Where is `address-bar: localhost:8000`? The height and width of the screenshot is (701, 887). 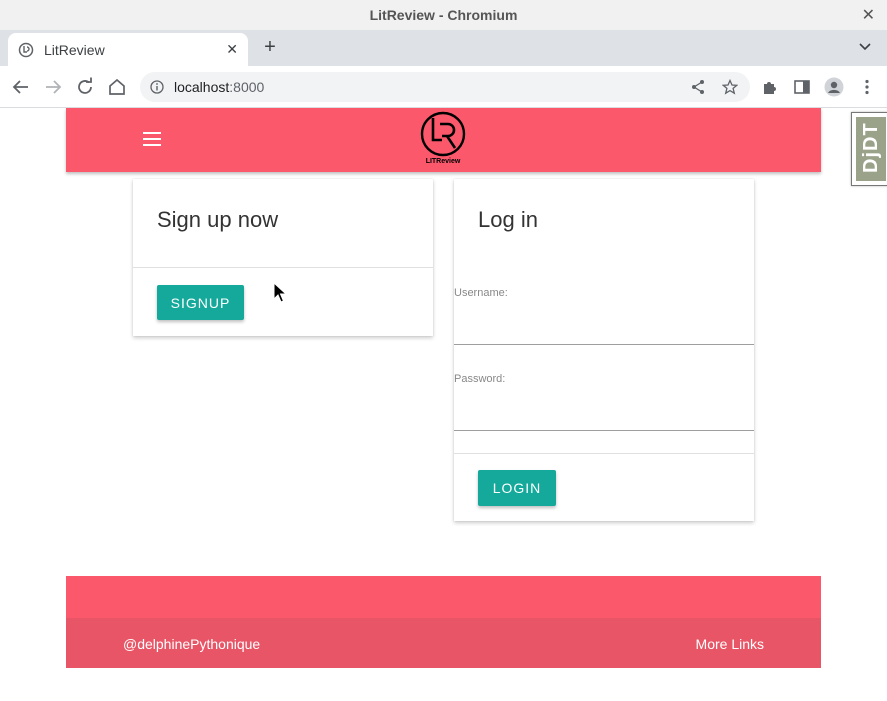 address-bar: localhost:8000 is located at coordinates (445, 87).